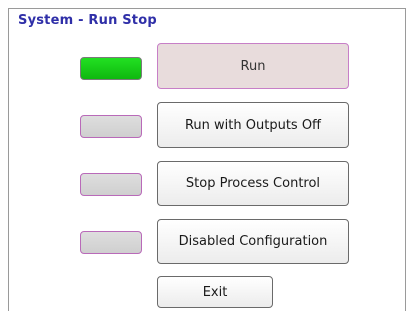  I want to click on run-button: Run, so click(253, 66).